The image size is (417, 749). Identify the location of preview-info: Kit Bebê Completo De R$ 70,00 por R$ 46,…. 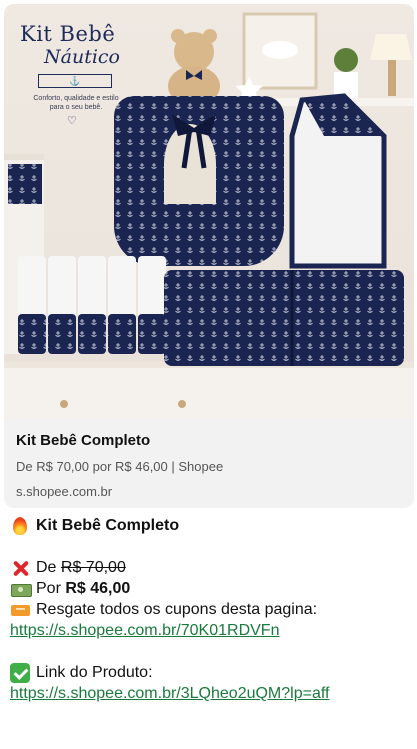
(209, 463).